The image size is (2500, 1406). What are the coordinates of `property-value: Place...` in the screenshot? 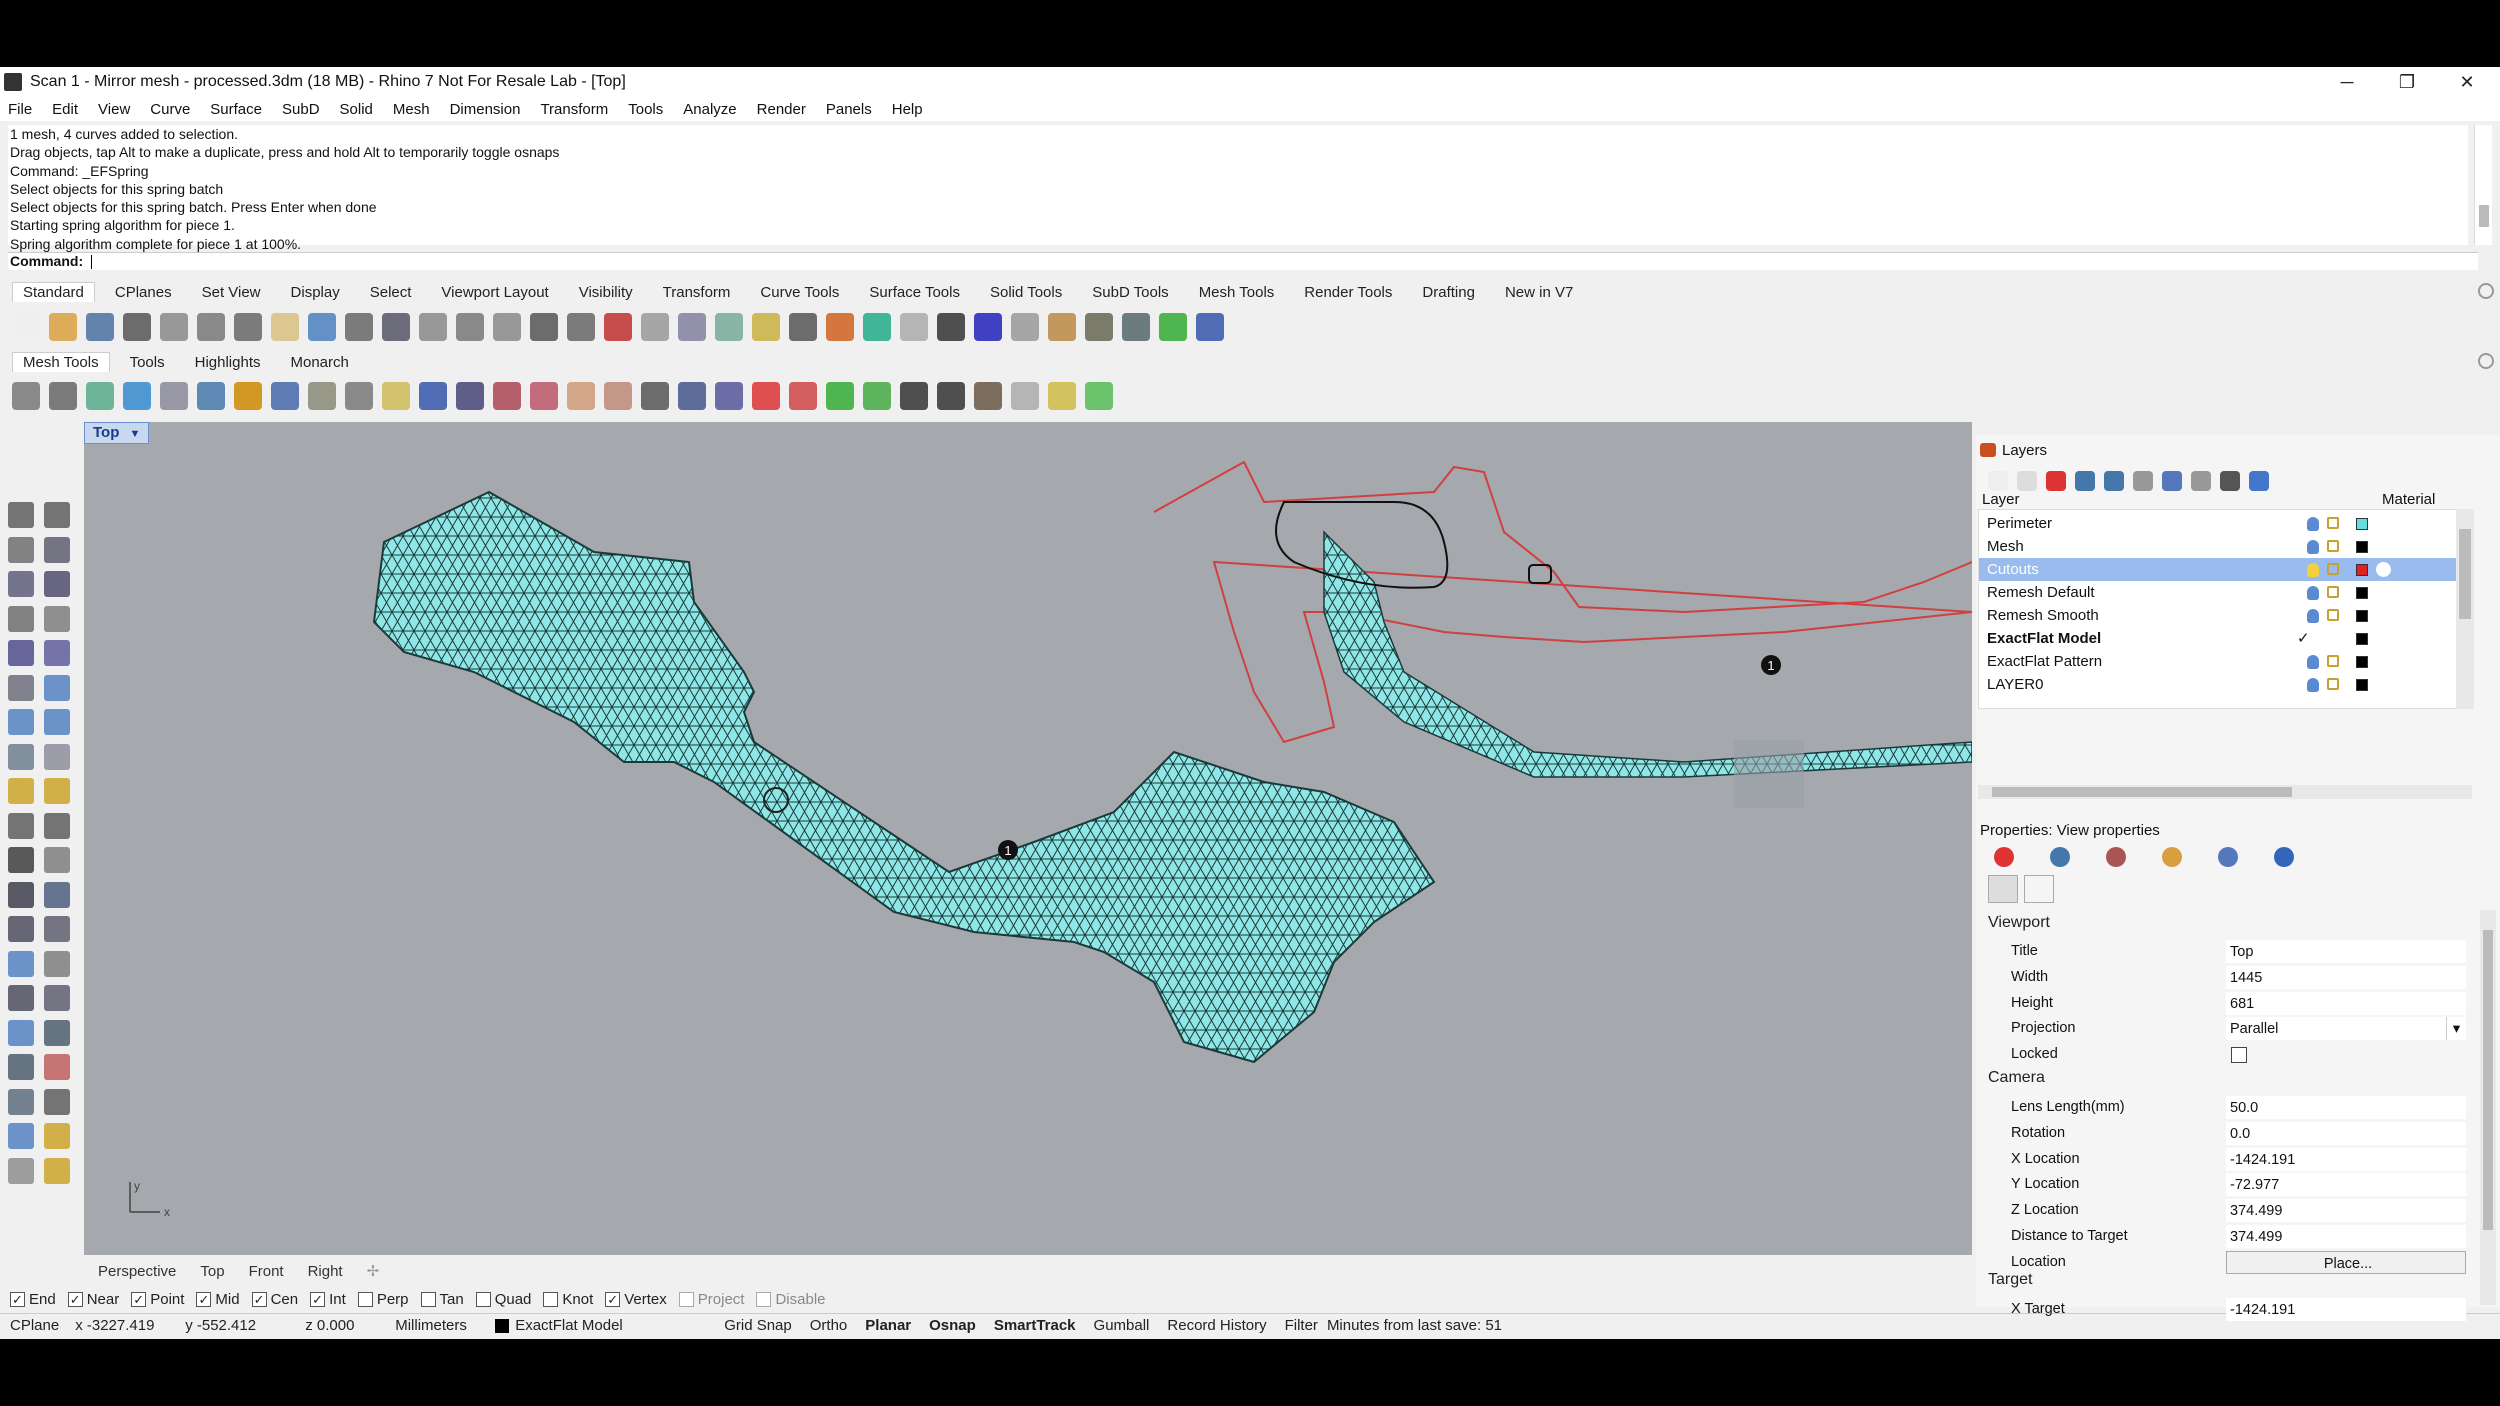 It's located at (2346, 1262).